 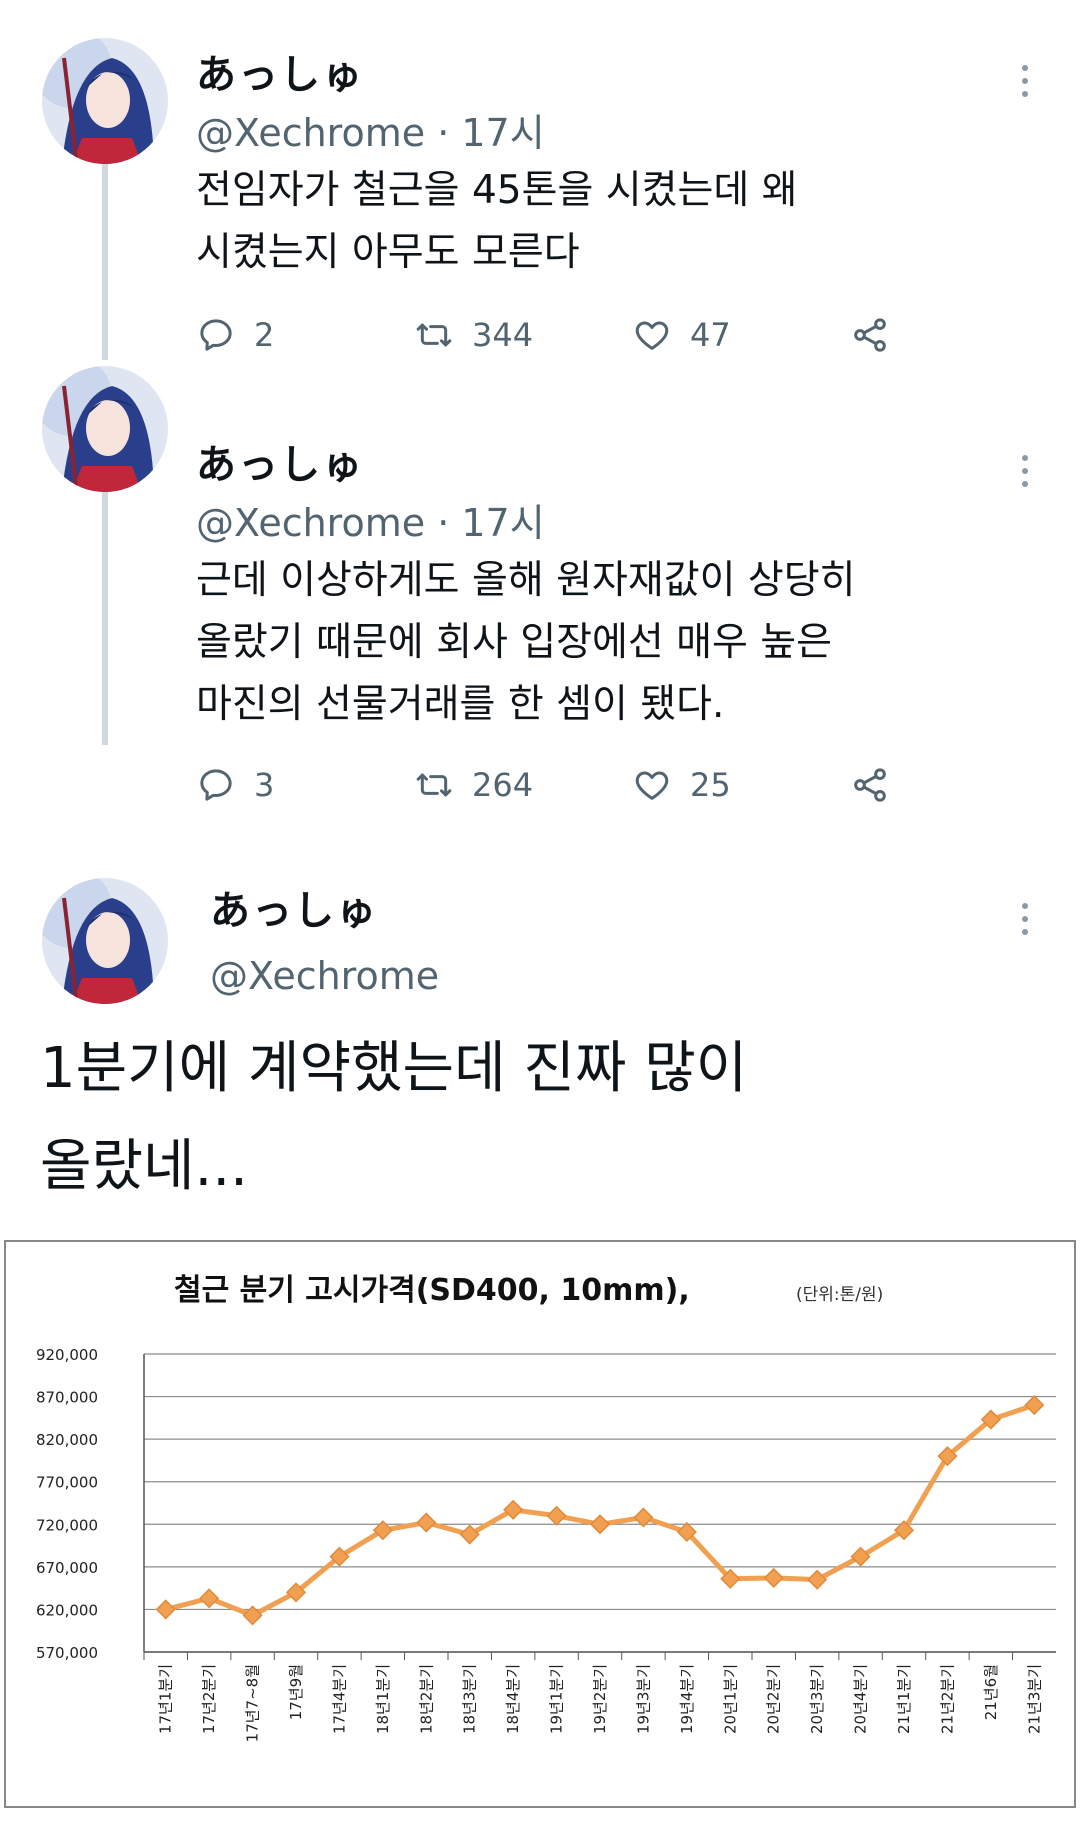 I want to click on retweet-button: 344, so click(x=473, y=335).